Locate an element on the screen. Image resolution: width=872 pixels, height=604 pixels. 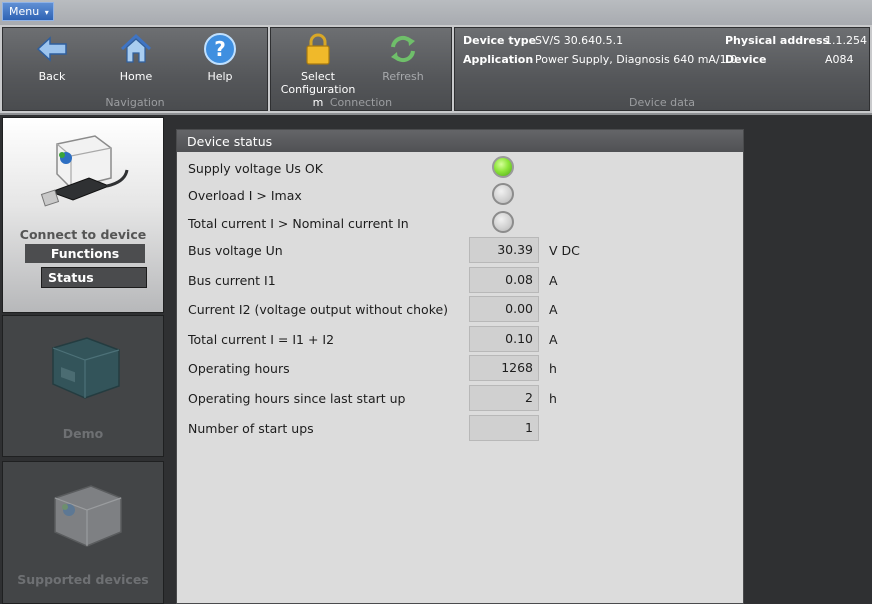
device-status-title: Device status is located at coordinates (460, 141).